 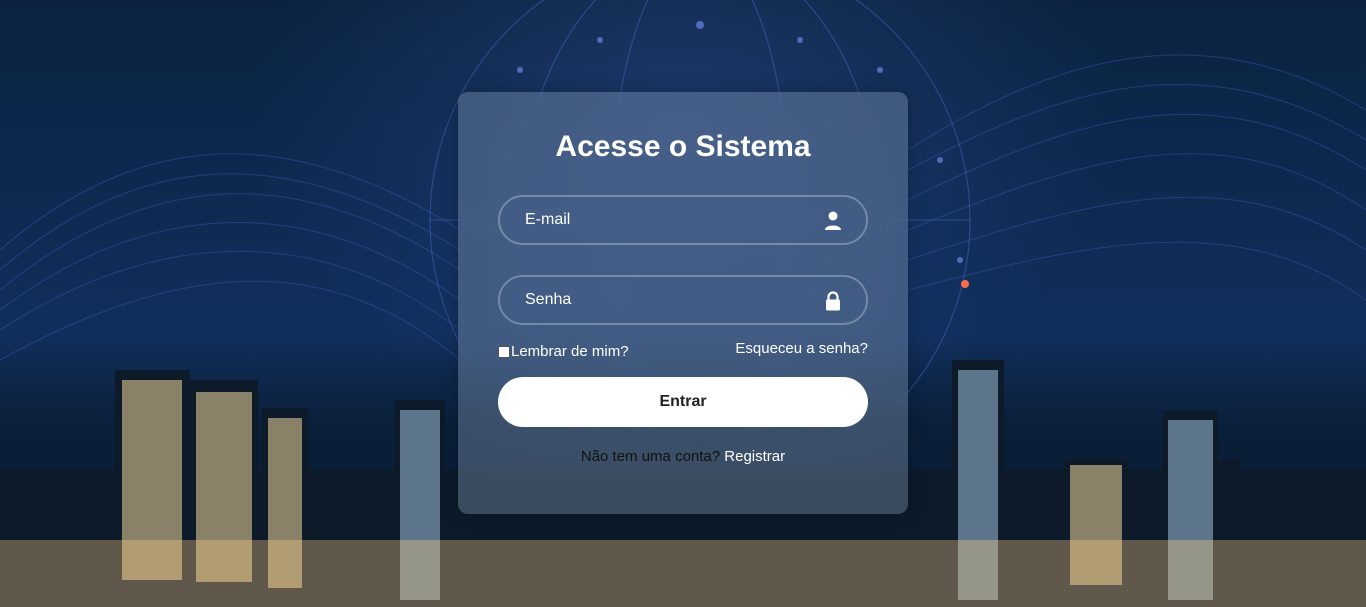 I want to click on email-field-wrapper, so click(x=683, y=220).